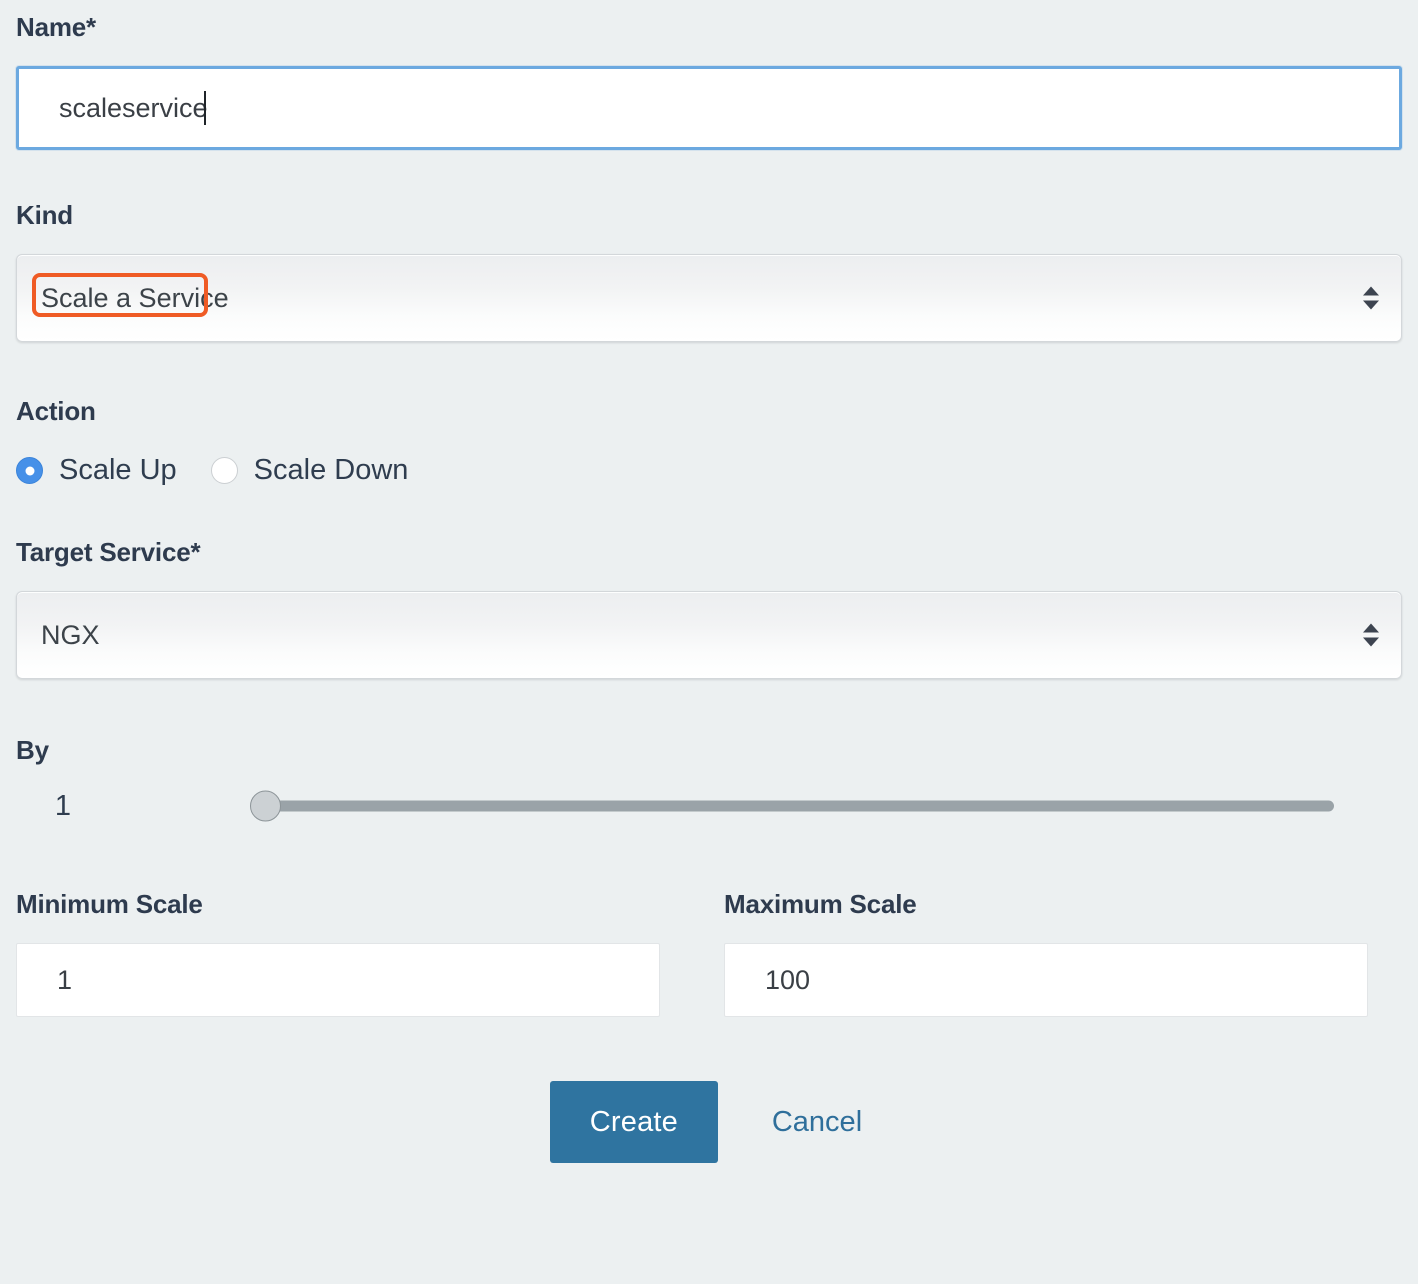  What do you see at coordinates (820, 904) in the screenshot?
I see `maximum-scale-label: Maximum Scale` at bounding box center [820, 904].